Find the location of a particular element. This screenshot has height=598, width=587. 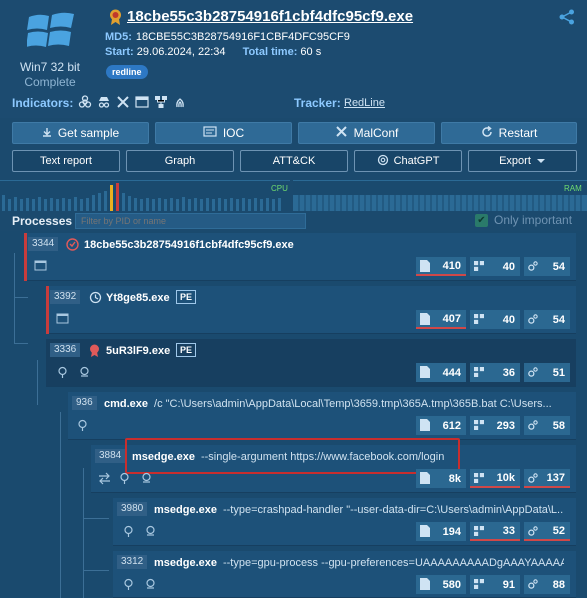

indicators-label: Indicators: is located at coordinates (43, 103).